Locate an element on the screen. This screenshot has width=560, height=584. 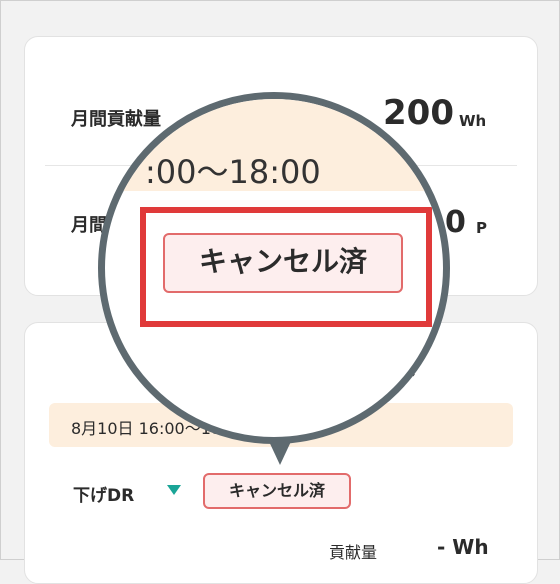
magnified-status-badge: キャンセル済 is located at coordinates (283, 263).